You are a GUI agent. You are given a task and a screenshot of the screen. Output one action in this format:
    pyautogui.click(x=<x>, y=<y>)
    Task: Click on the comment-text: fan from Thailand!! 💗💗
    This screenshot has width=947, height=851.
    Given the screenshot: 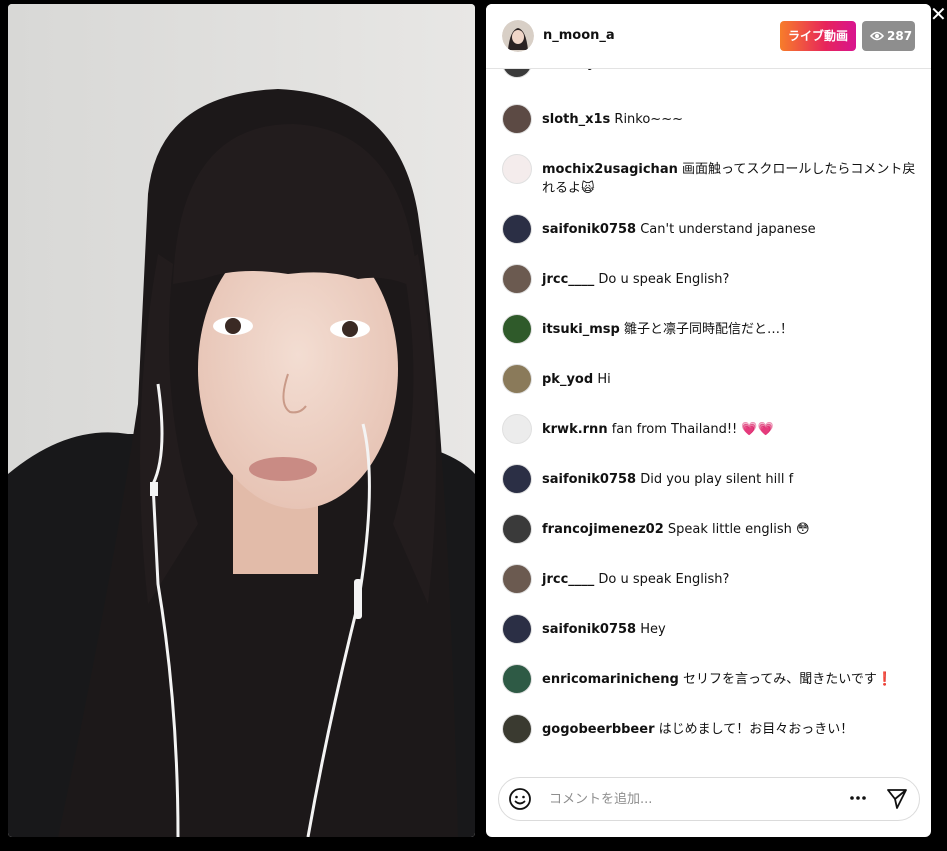 What is the action you would take?
    pyautogui.click(x=692, y=429)
    